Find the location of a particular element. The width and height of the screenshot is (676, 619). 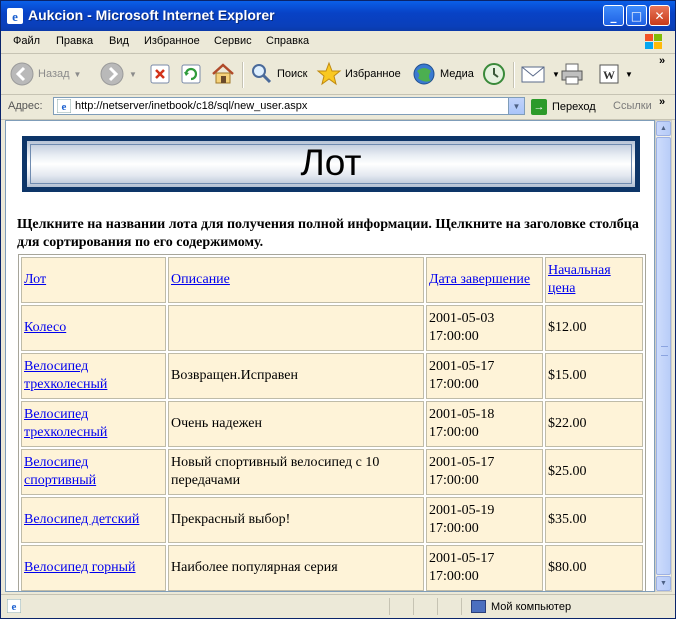

history-icon is located at coordinates (494, 74).